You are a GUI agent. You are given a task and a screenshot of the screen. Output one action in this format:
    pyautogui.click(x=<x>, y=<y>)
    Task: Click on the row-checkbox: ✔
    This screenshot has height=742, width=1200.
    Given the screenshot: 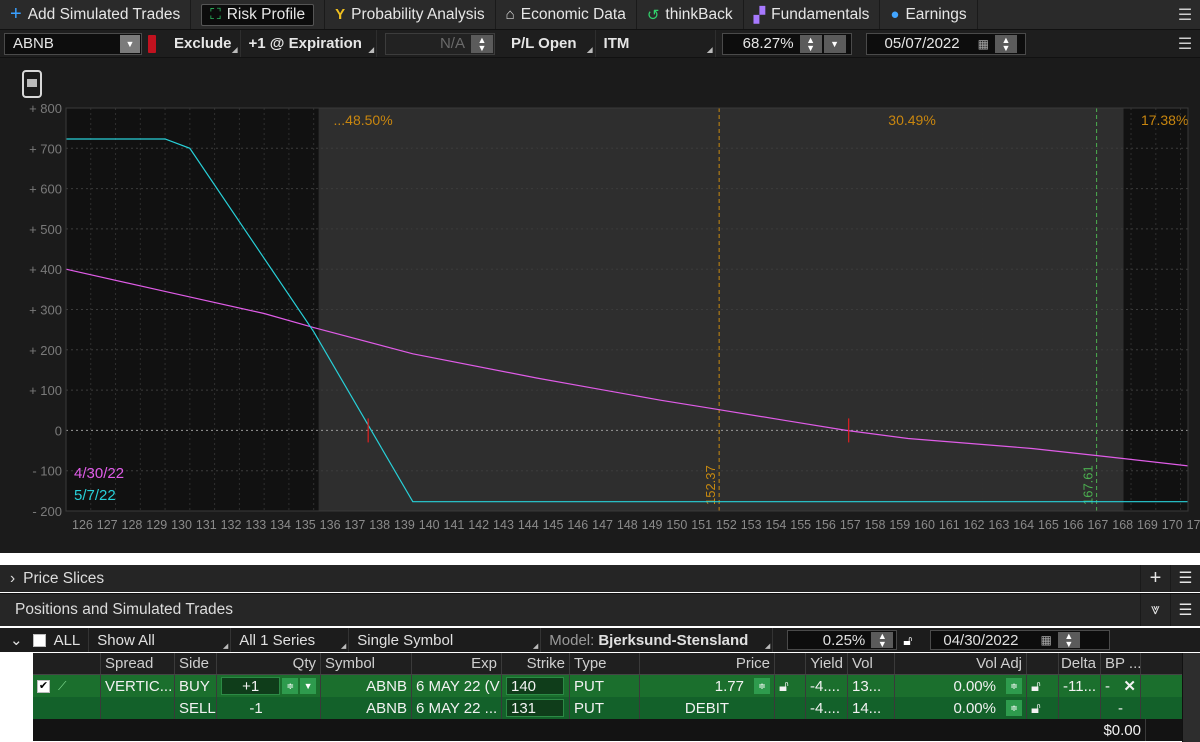 What is the action you would take?
    pyautogui.click(x=43, y=686)
    